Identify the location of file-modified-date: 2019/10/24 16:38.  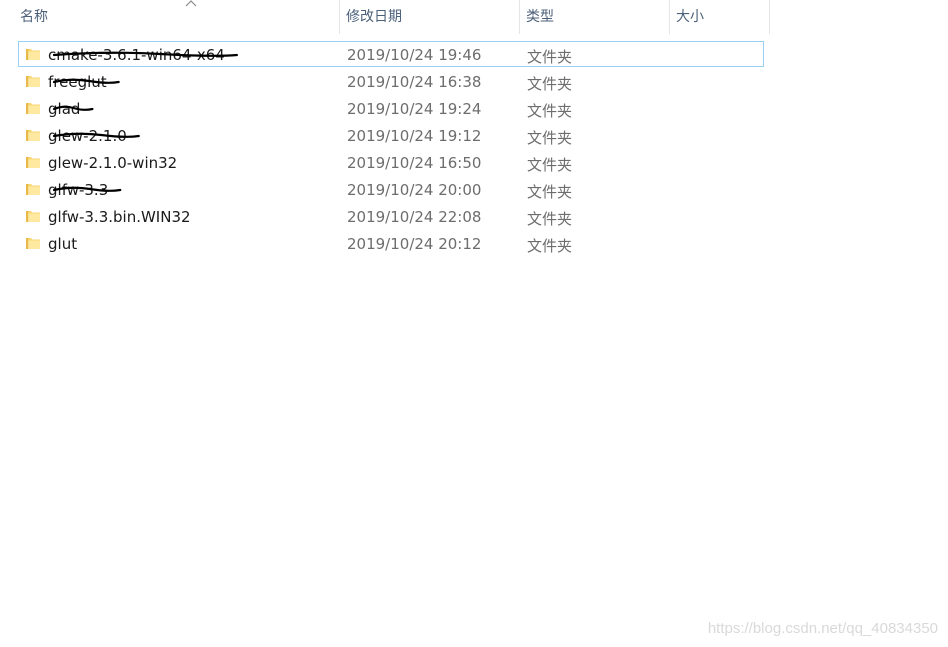
(414, 82).